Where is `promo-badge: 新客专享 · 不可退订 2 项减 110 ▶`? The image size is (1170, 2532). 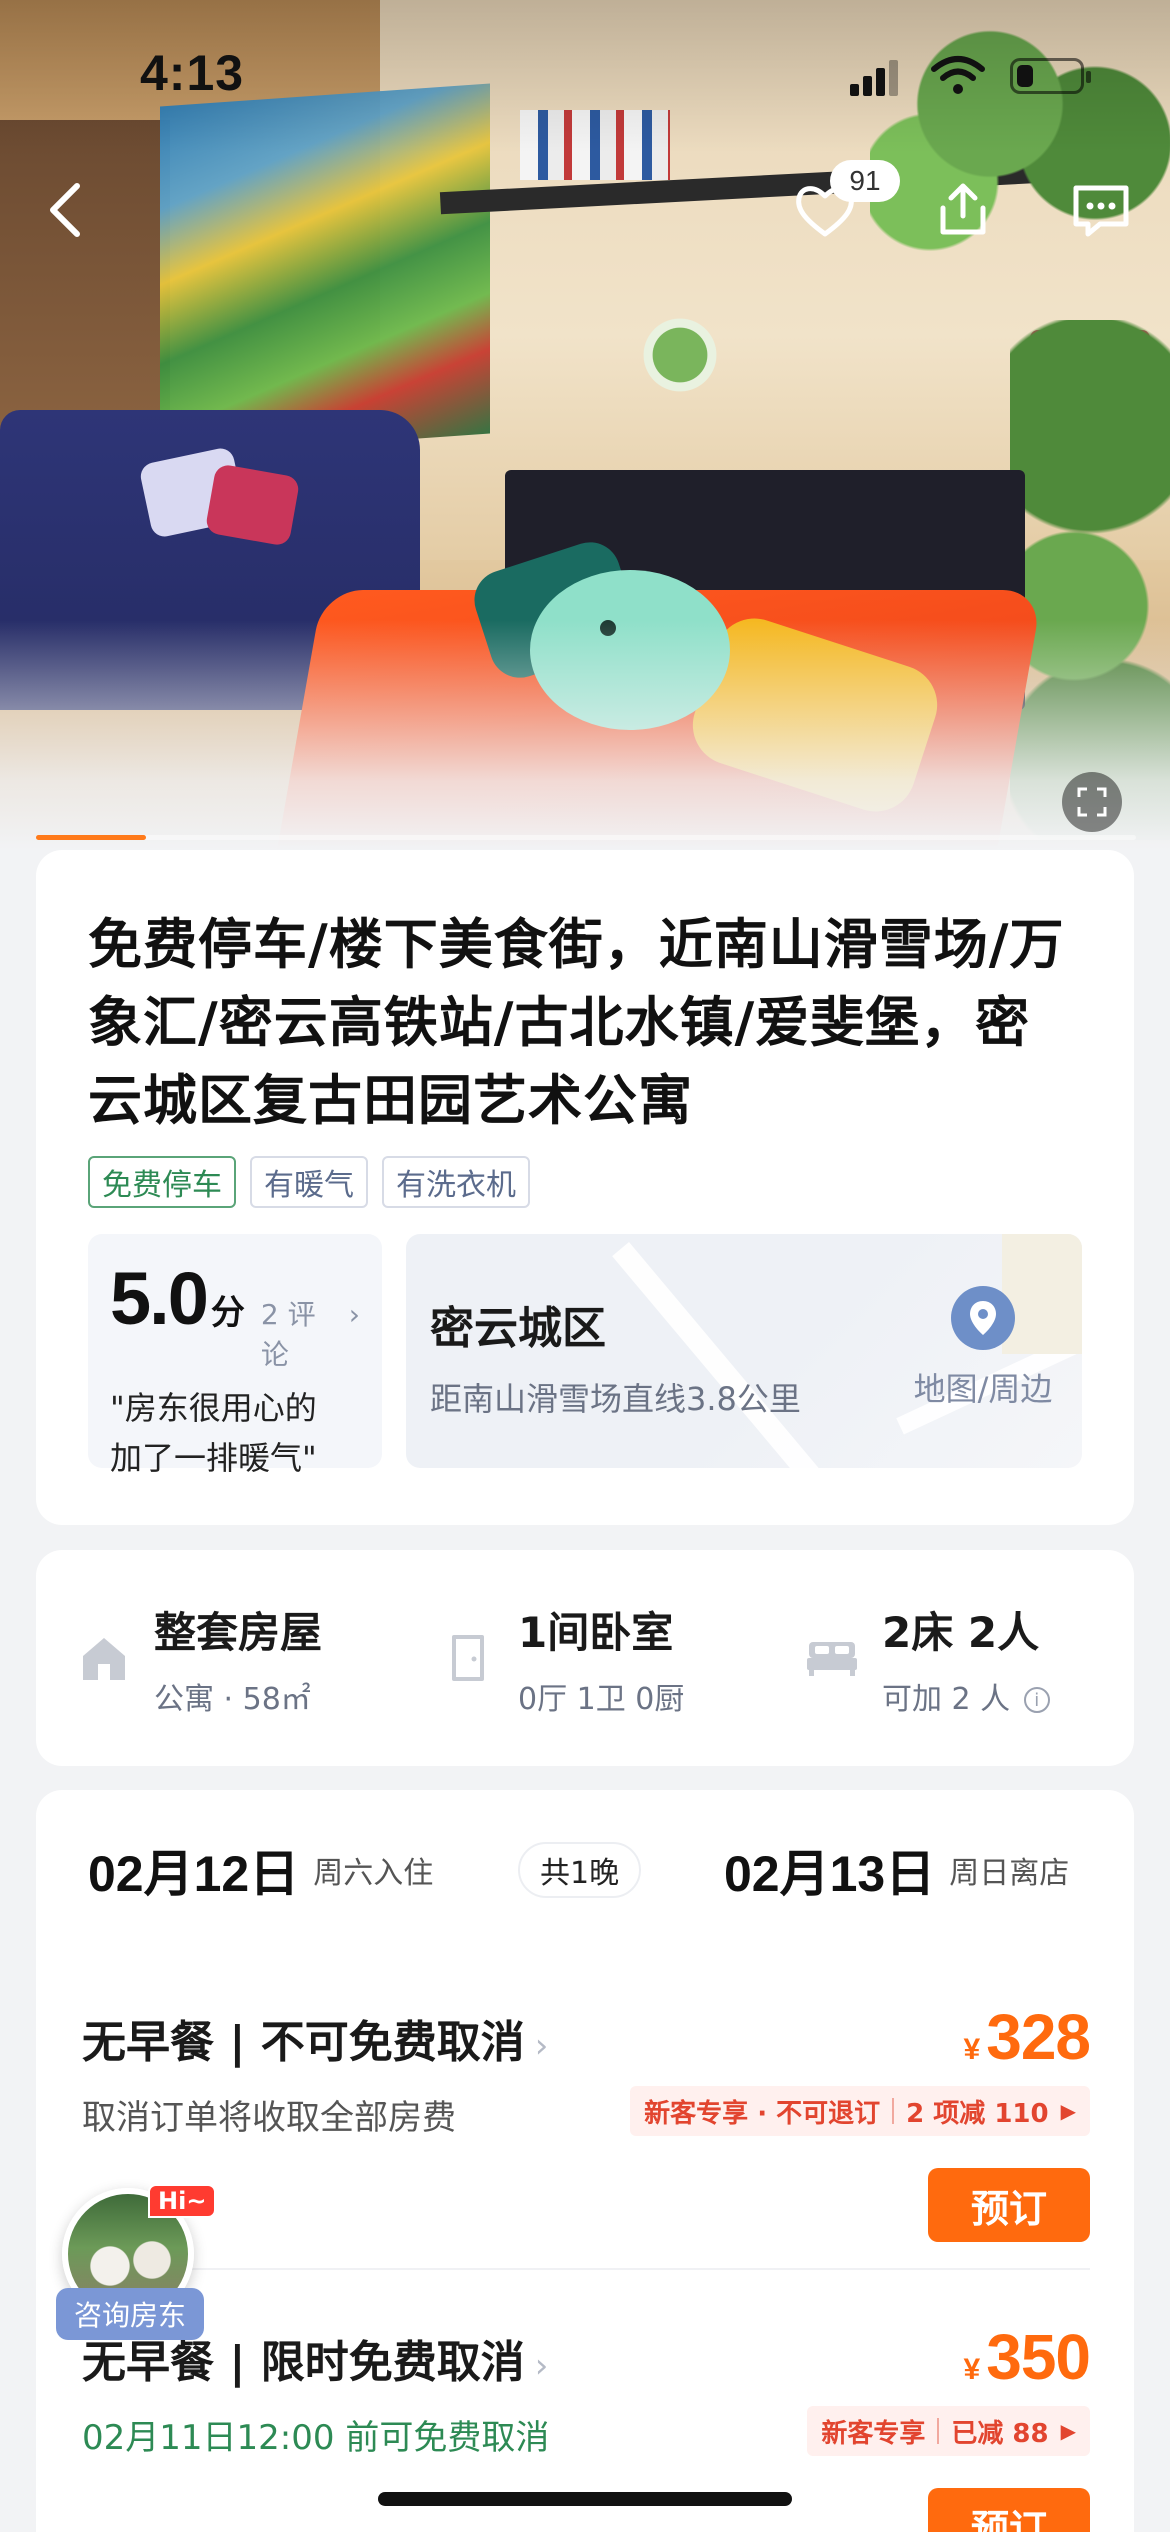
promo-badge: 新客专享 · 不可退订 2 项减 110 ▶ is located at coordinates (860, 2111).